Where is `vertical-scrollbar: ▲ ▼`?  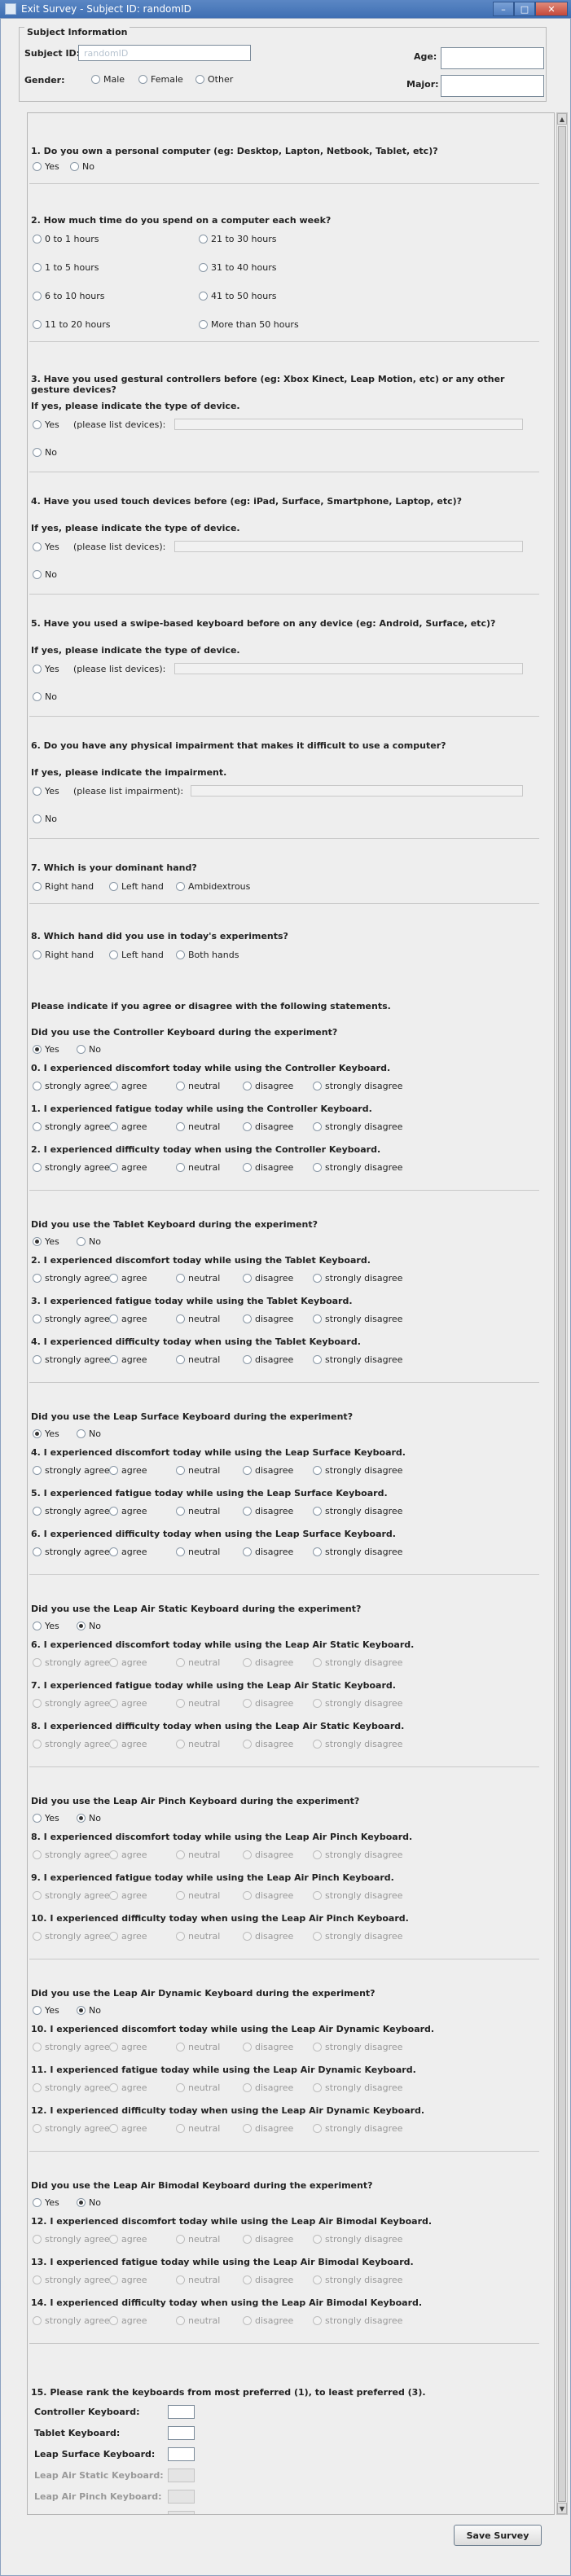
vertical-scrollbar: ▲ ▼ is located at coordinates (562, 1313).